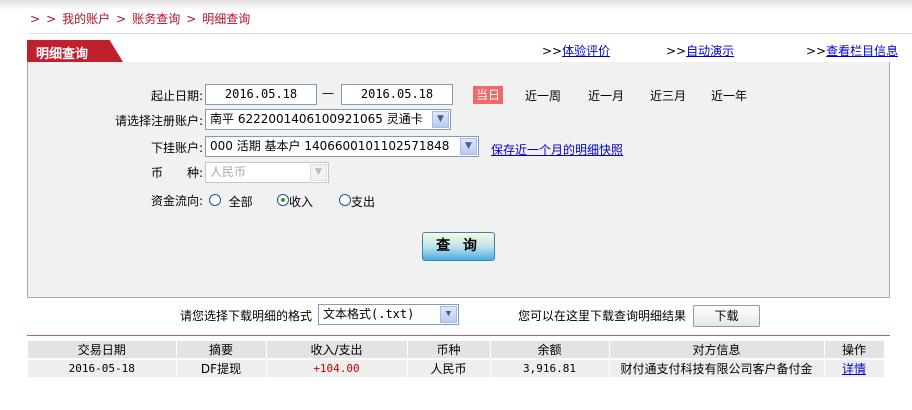  I want to click on cell-currency: 人民币, so click(449, 369).